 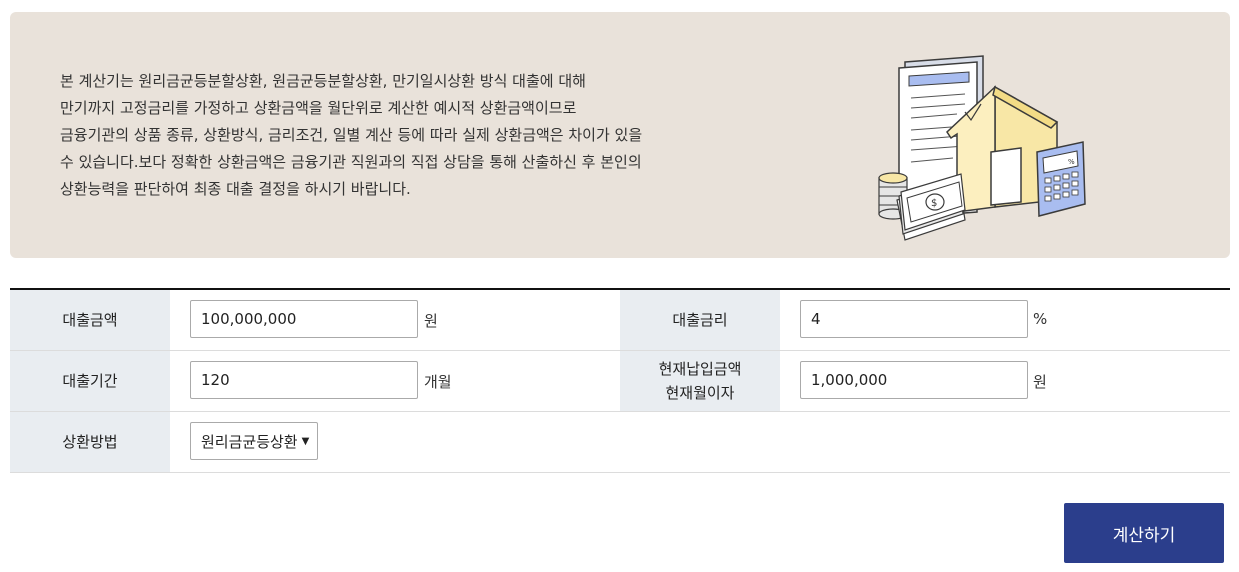 What do you see at coordinates (914, 319) in the screenshot?
I see `interest-rate-input` at bounding box center [914, 319].